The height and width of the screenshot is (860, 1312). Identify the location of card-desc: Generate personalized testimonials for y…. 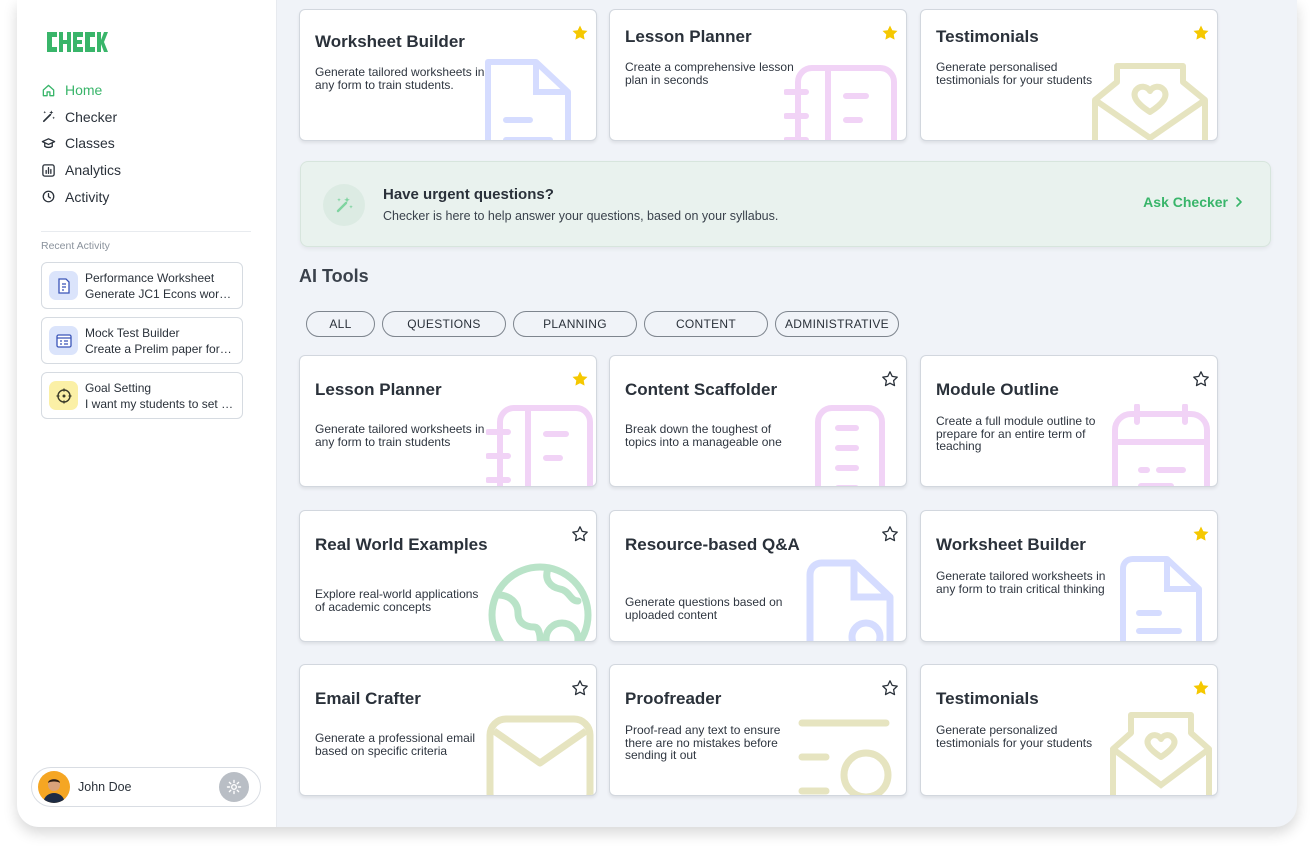
(1014, 736).